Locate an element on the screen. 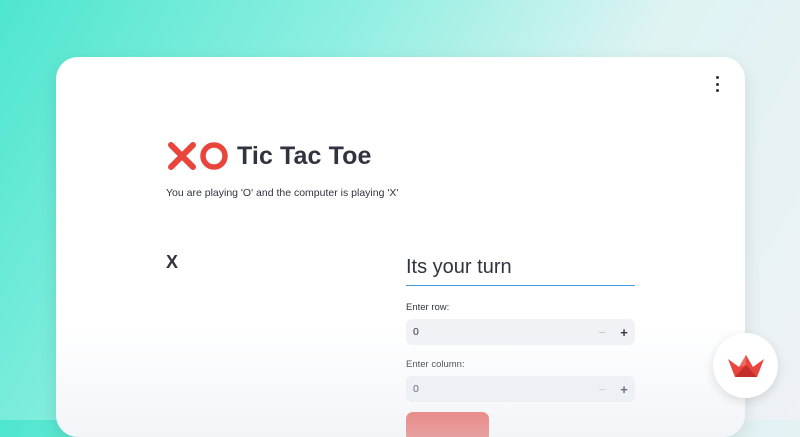 Image resolution: width=800 pixels, height=437 pixels. row-number-input: 0 − + is located at coordinates (520, 332).